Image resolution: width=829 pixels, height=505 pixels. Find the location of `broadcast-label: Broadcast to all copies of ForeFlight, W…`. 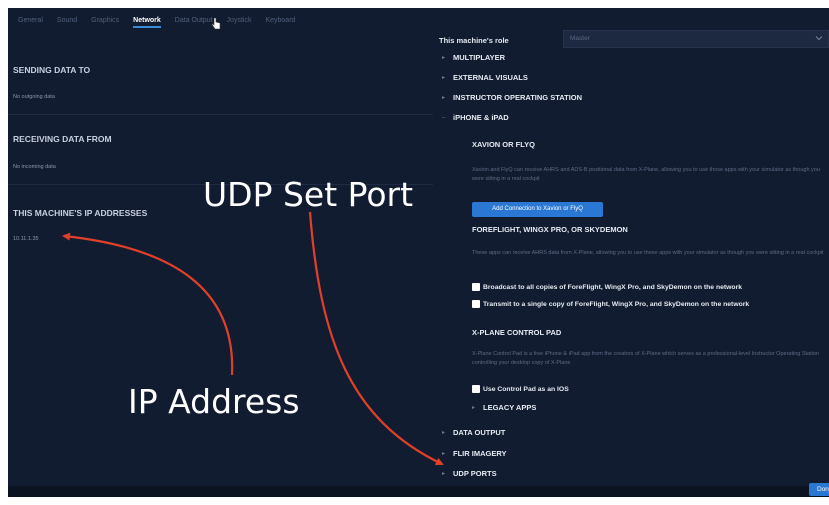

broadcast-label: Broadcast to all copies of ForeFlight, W… is located at coordinates (613, 287).